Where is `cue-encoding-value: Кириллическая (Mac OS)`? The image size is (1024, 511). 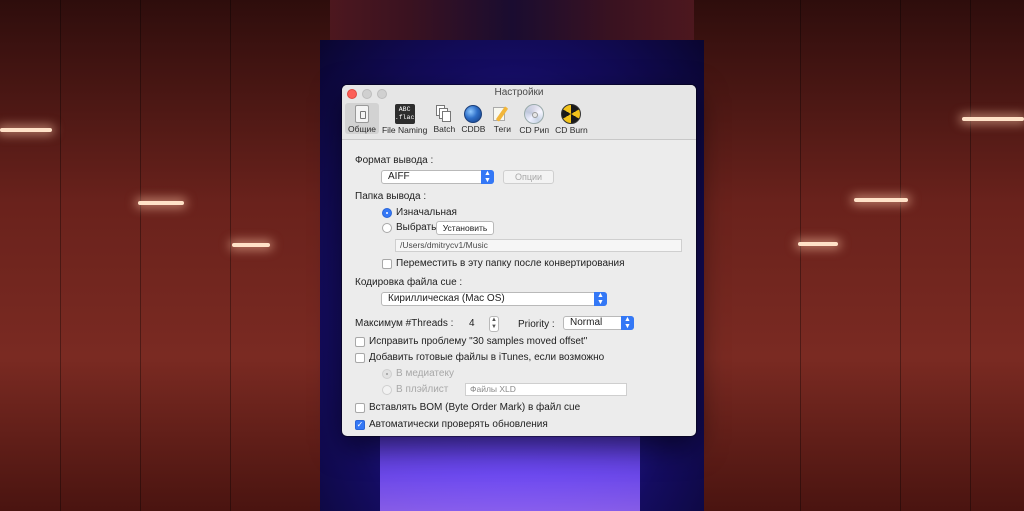 cue-encoding-value: Кириллическая (Mac OS) is located at coordinates (446, 298).